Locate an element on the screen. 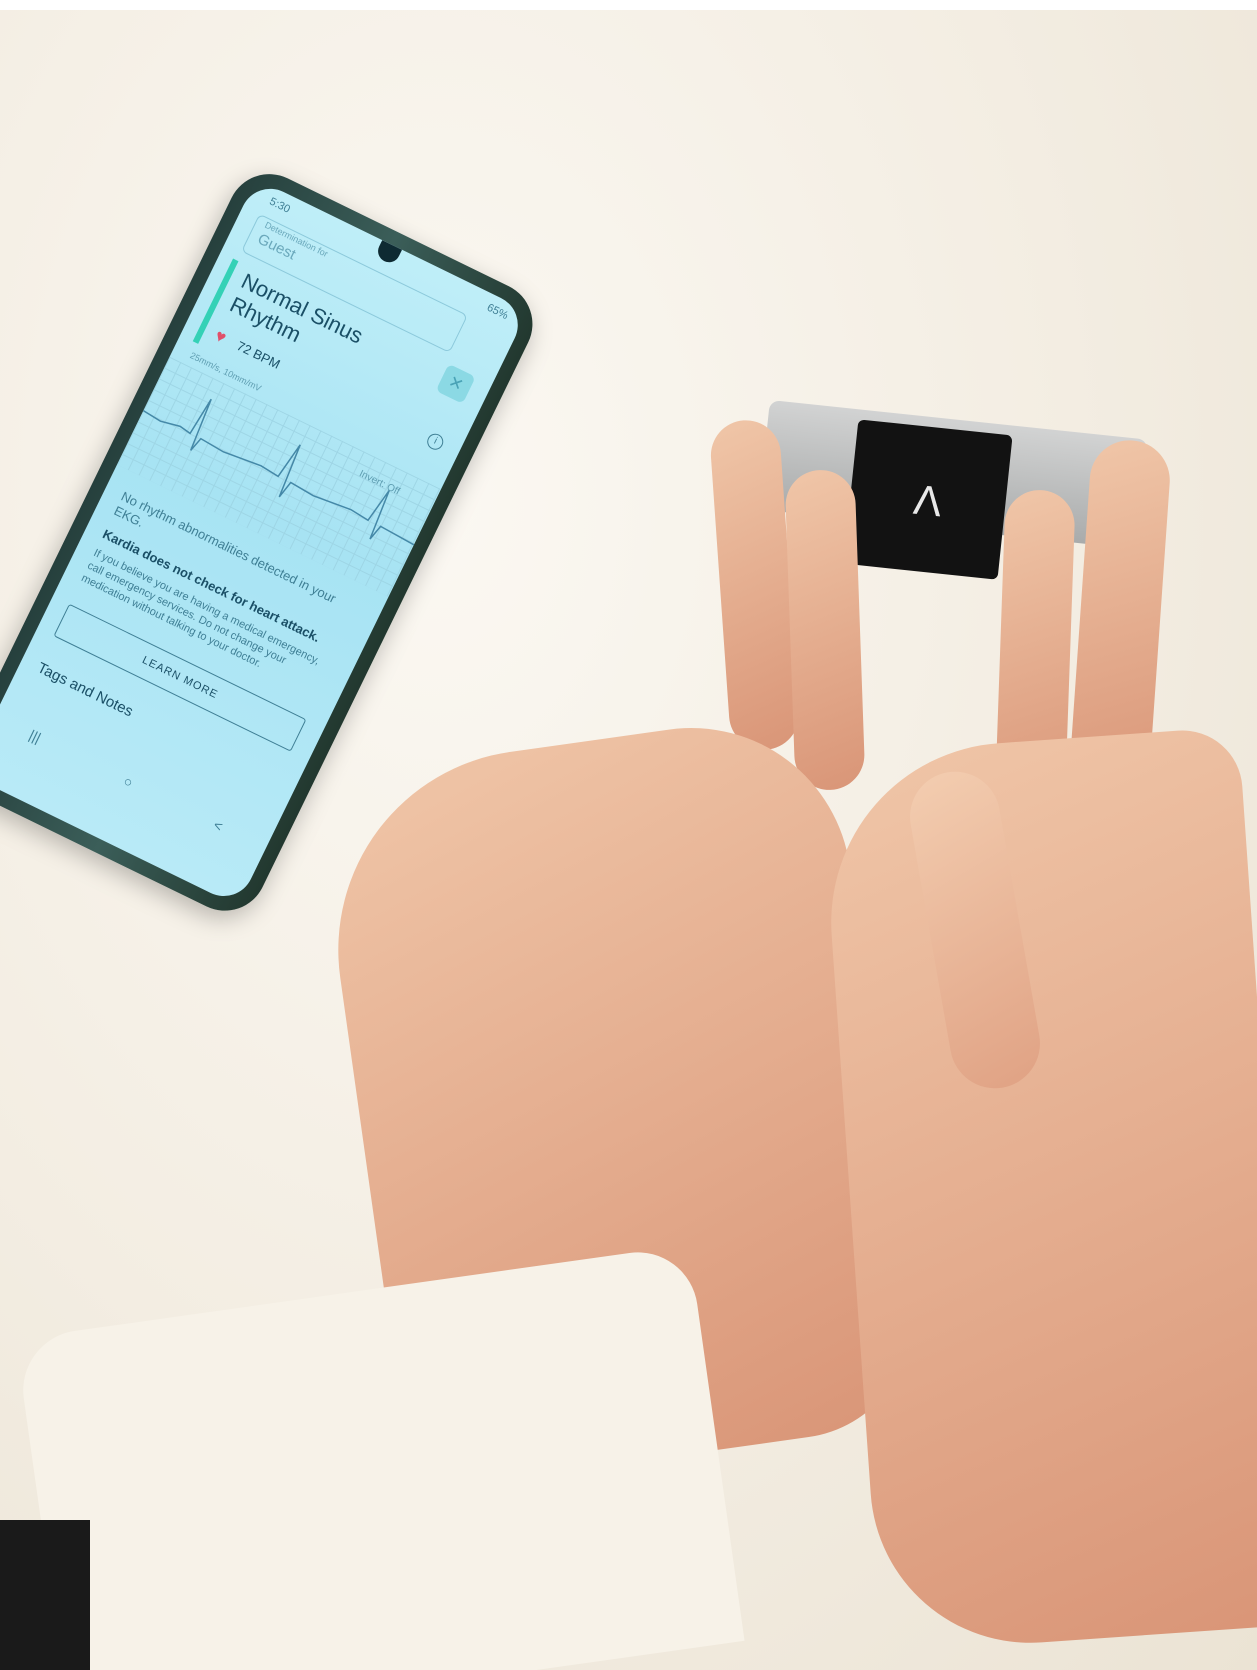 Image resolution: width=1257 pixels, height=1670 pixels. recent-apps-icon: ||| is located at coordinates (35, 736).